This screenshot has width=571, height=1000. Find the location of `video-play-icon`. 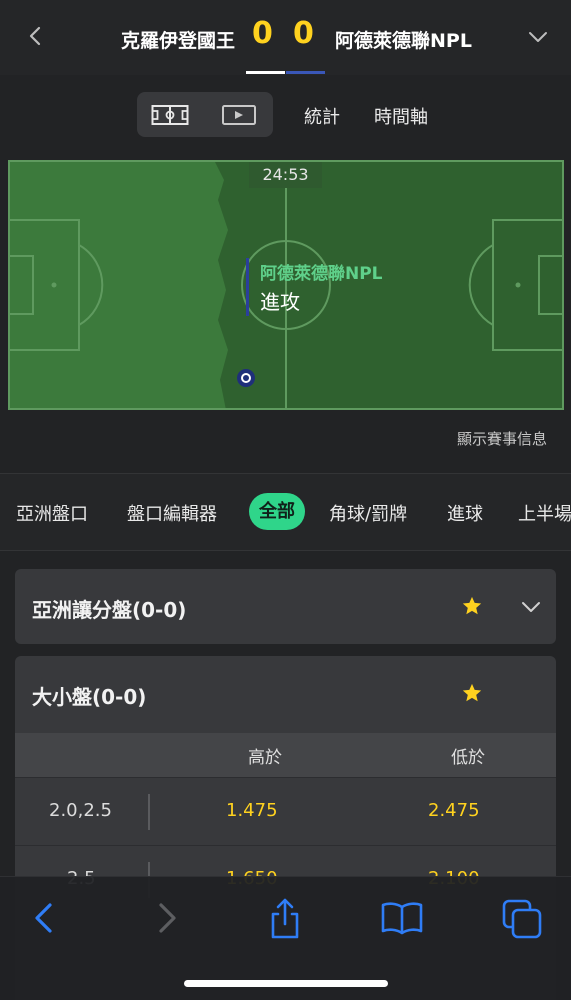

video-play-icon is located at coordinates (239, 115).